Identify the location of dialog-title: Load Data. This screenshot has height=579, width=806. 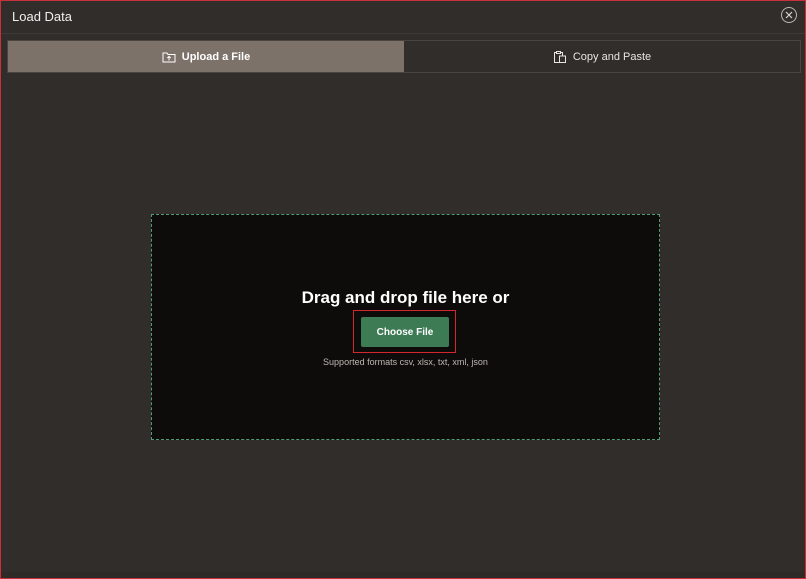
(42, 16).